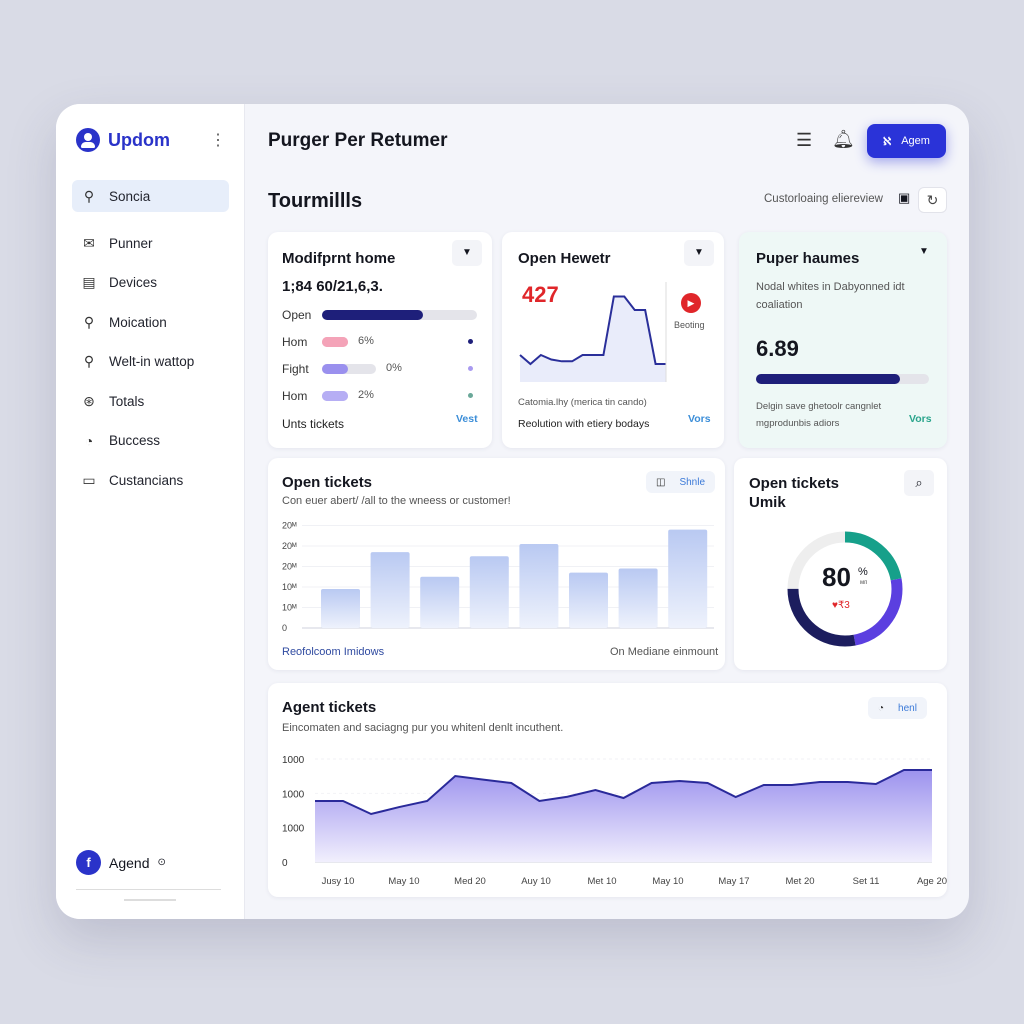 This screenshot has width=1024, height=1024. I want to click on sidebar-item-devices: ▤ Devices, so click(150, 283).